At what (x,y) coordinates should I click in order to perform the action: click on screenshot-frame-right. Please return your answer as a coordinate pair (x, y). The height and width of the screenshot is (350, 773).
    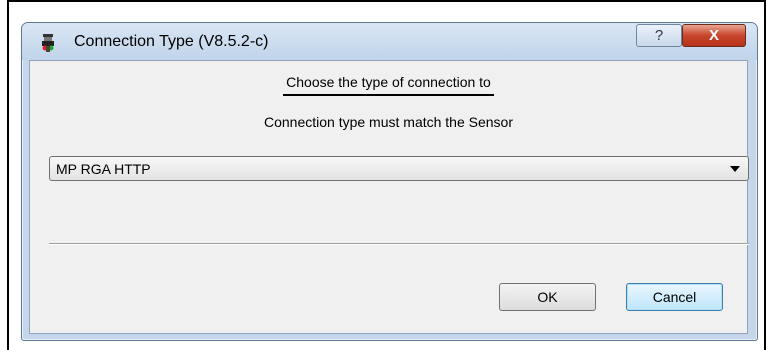
    Looking at the image, I should click on (765, 175).